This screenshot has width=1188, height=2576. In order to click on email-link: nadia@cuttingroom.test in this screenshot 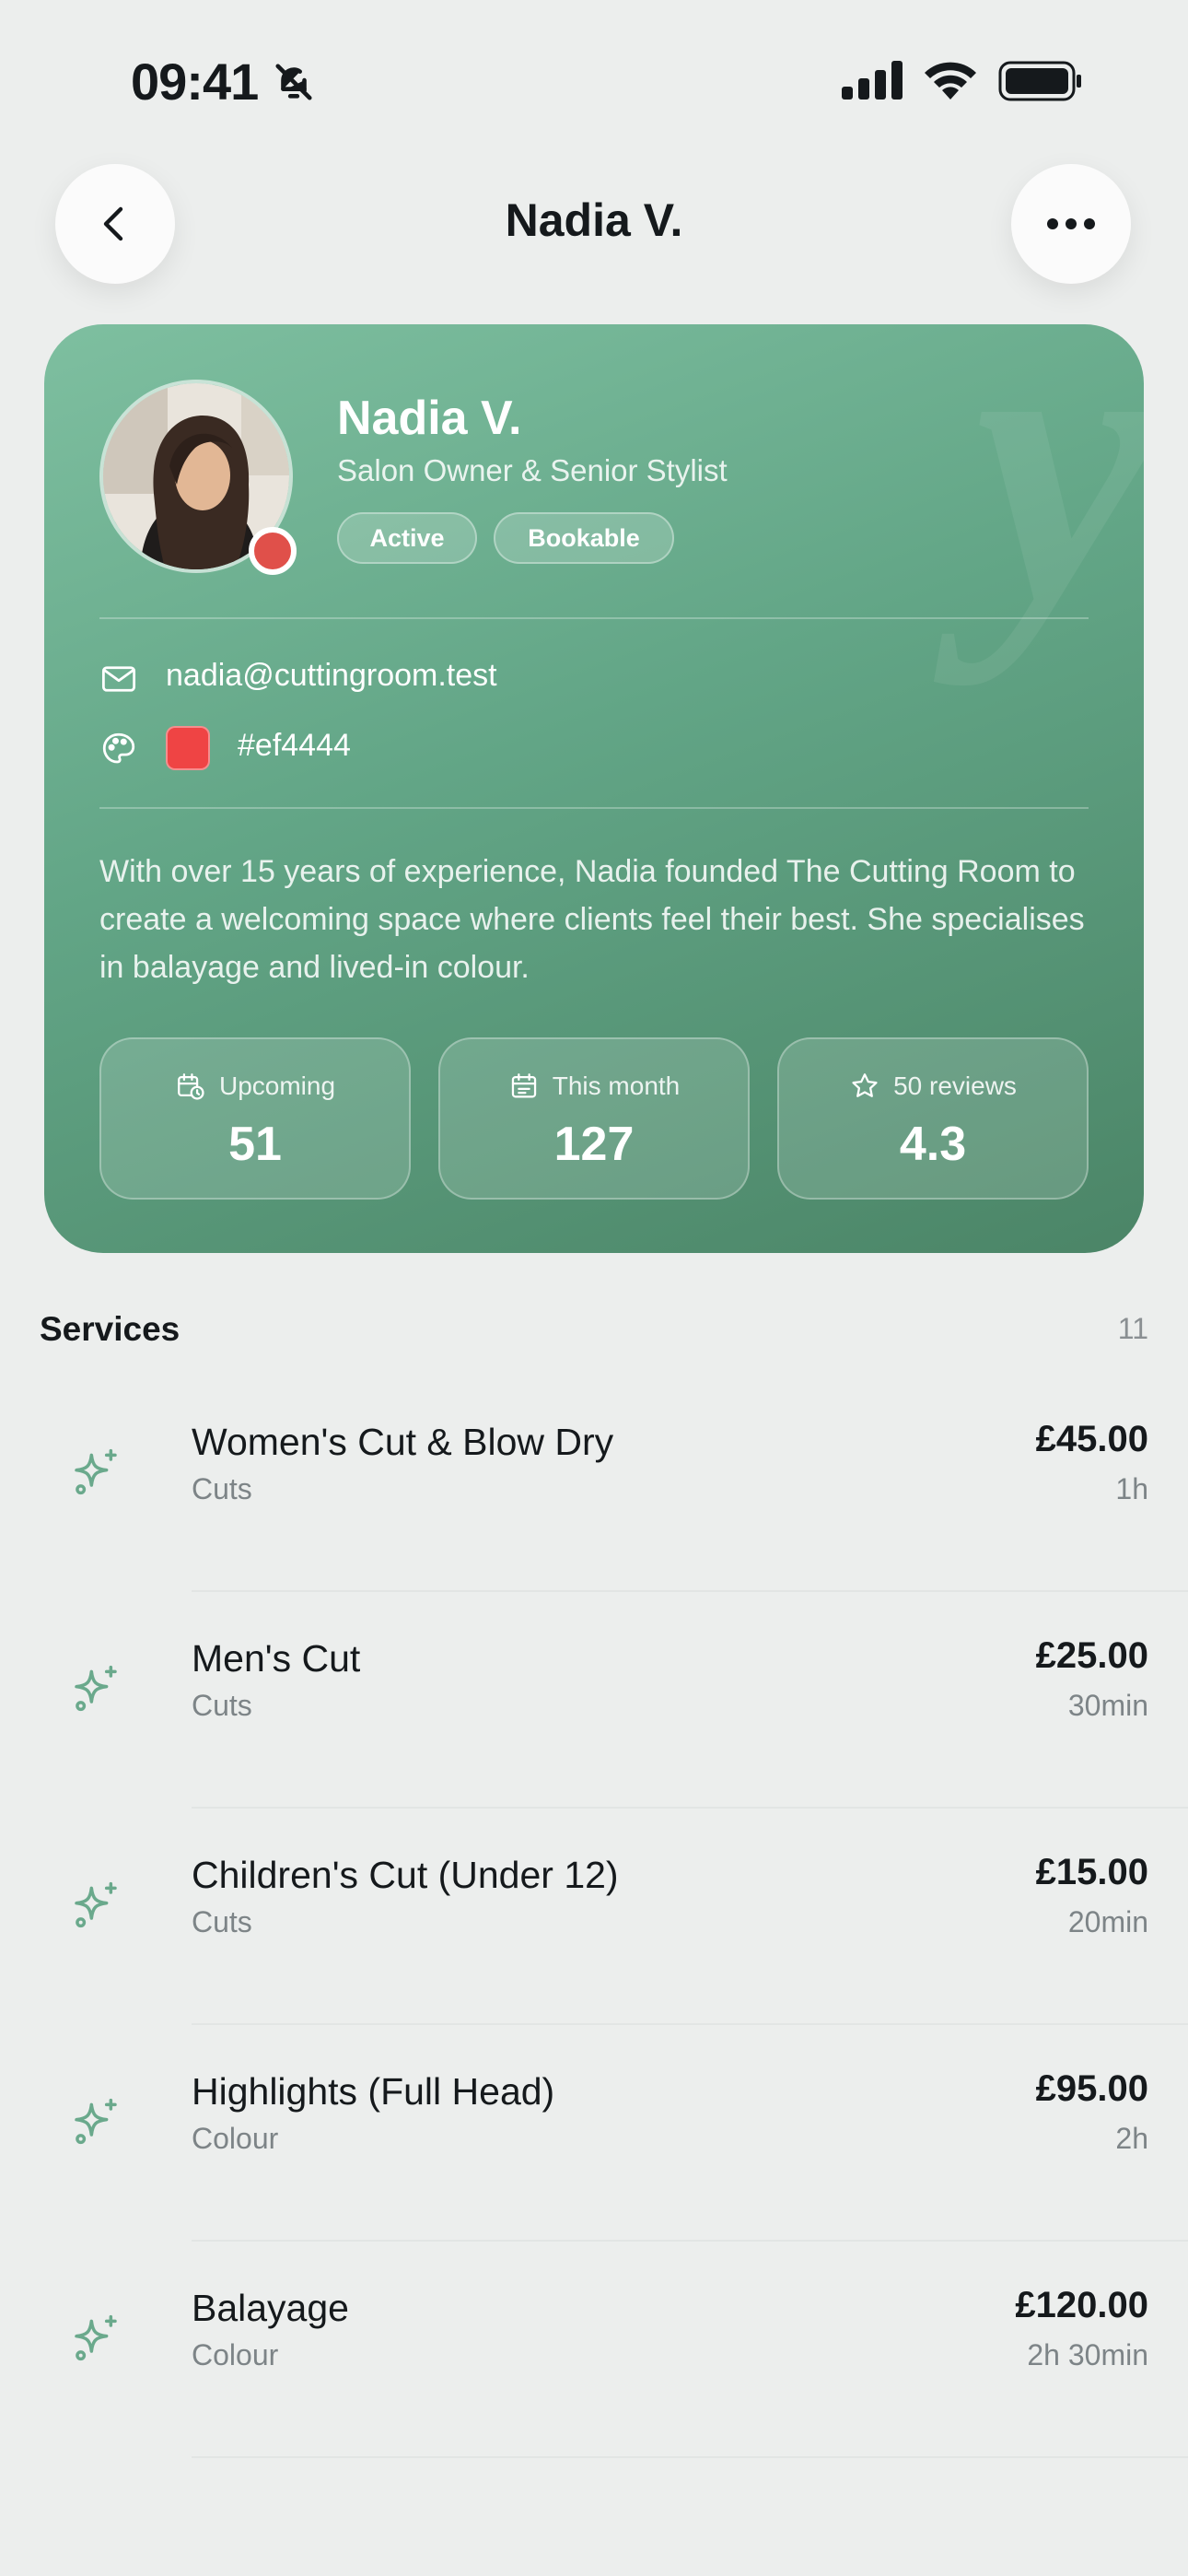, I will do `click(331, 676)`.